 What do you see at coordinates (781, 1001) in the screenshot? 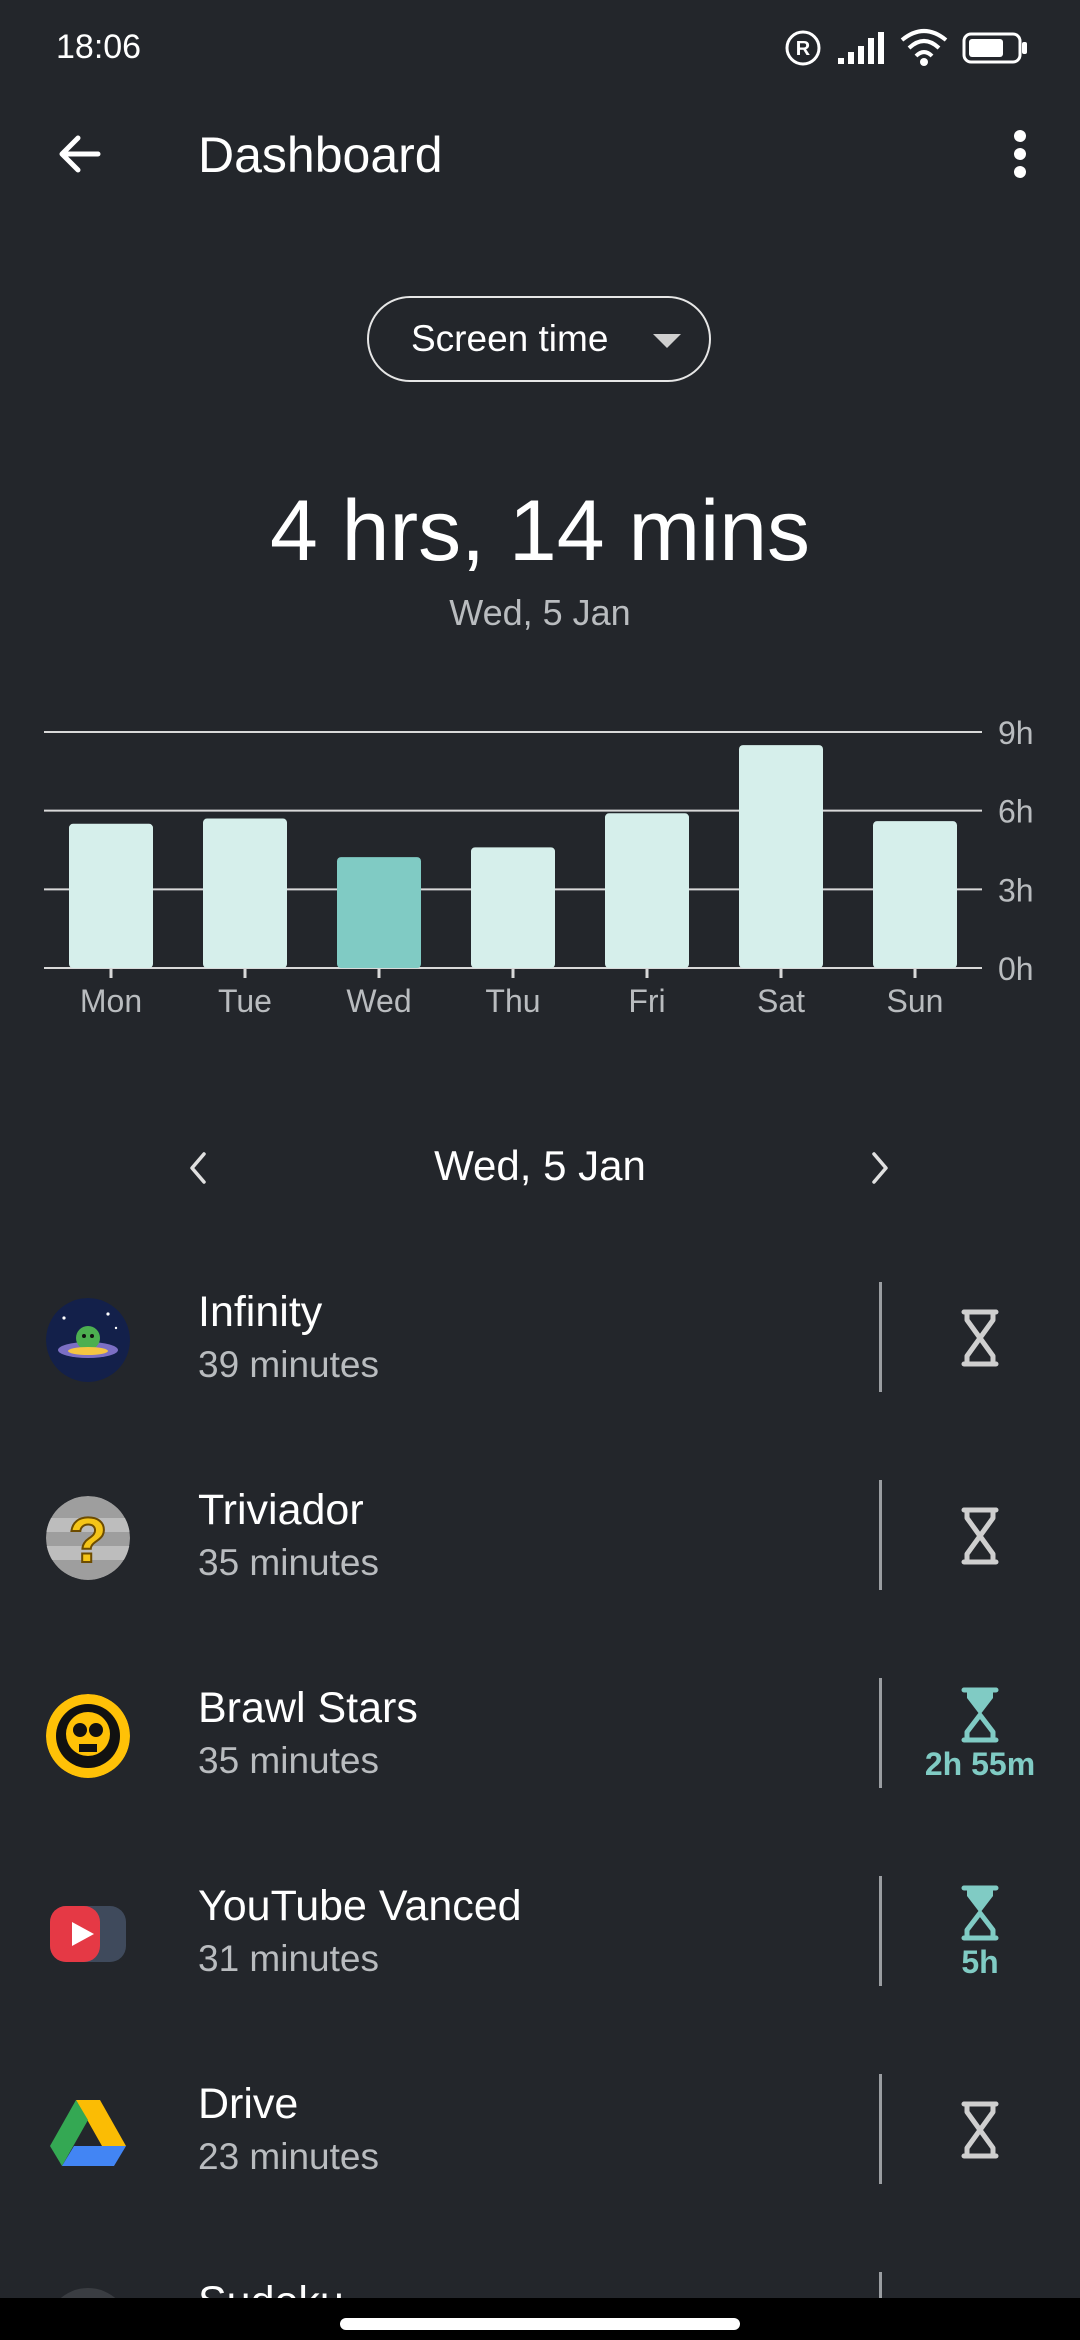
I see `x-tick-label: Sat` at bounding box center [781, 1001].